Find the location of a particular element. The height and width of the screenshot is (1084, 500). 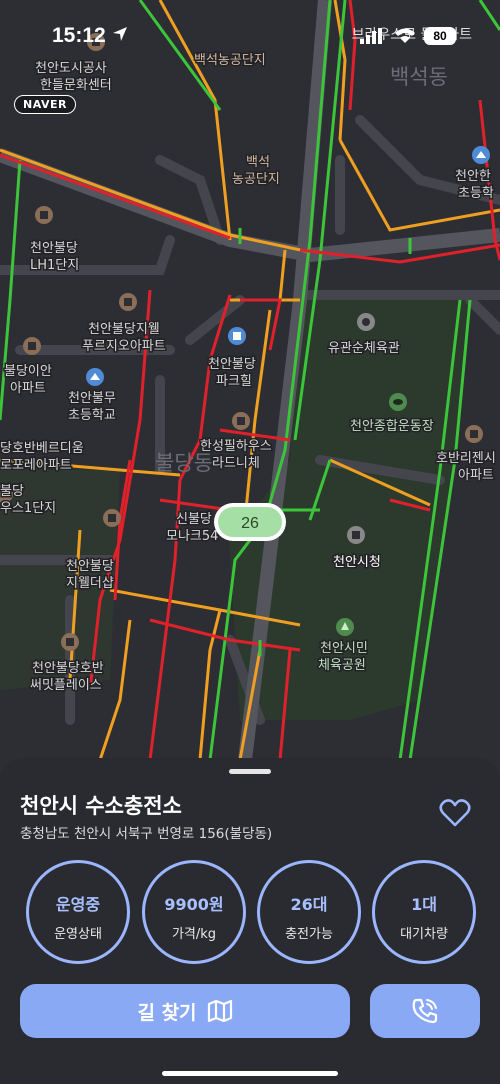

stat-waiting: 1대 대기차량 is located at coordinates (424, 912).